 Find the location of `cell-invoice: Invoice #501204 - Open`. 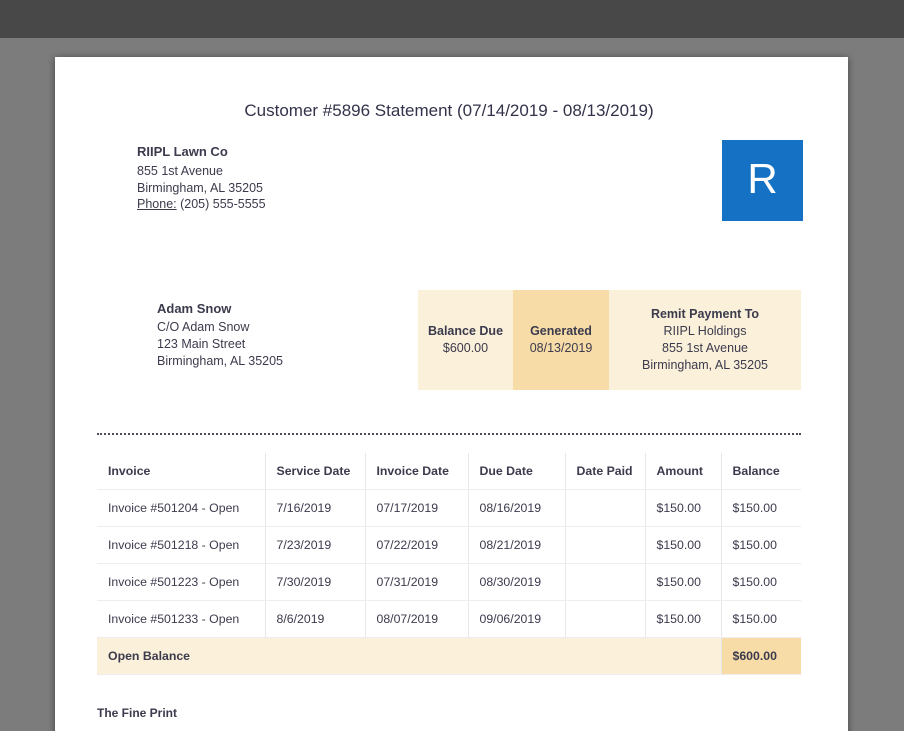

cell-invoice: Invoice #501204 - Open is located at coordinates (181, 508).